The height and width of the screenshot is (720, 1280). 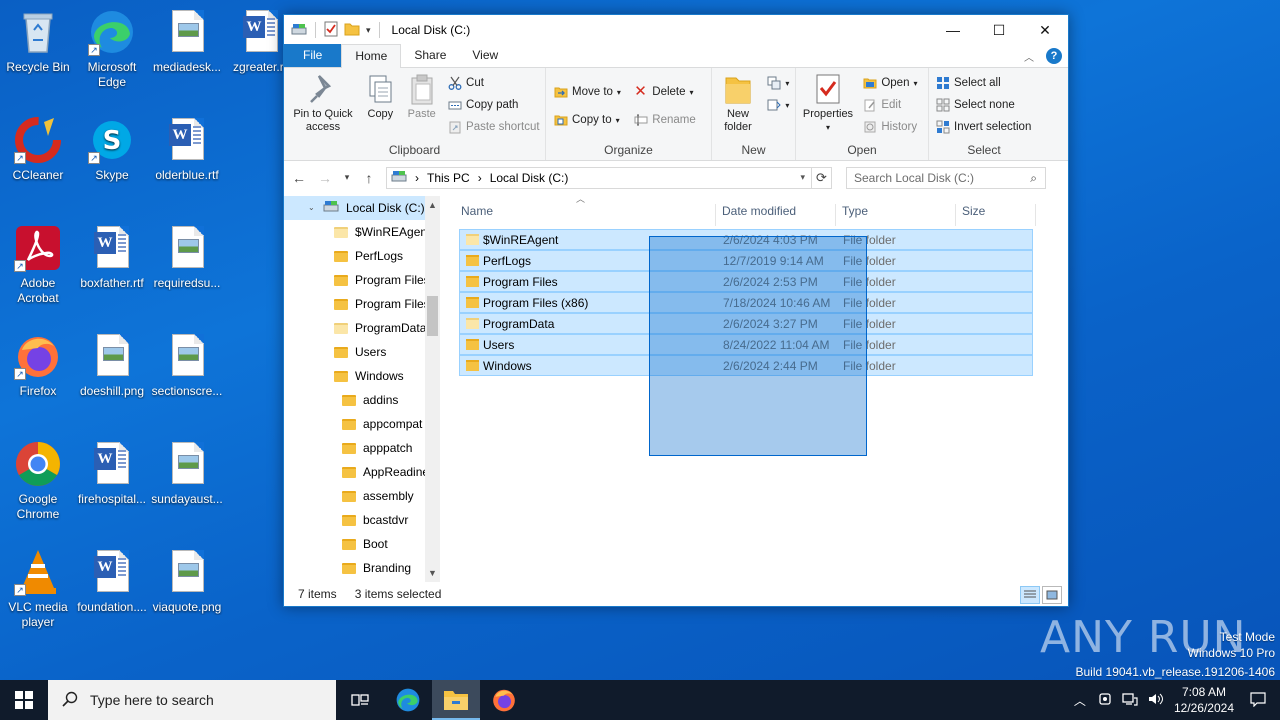 I want to click on navigation-pane-scrollbar: ▲ ▼, so click(x=432, y=389).